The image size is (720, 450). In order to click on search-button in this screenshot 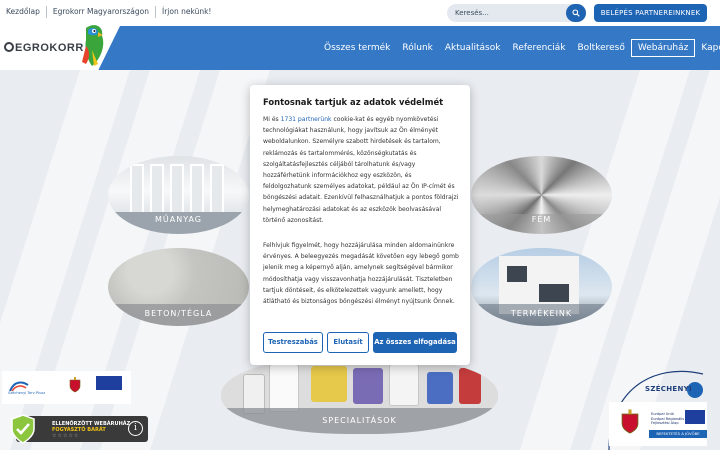, I will do `click(576, 13)`.